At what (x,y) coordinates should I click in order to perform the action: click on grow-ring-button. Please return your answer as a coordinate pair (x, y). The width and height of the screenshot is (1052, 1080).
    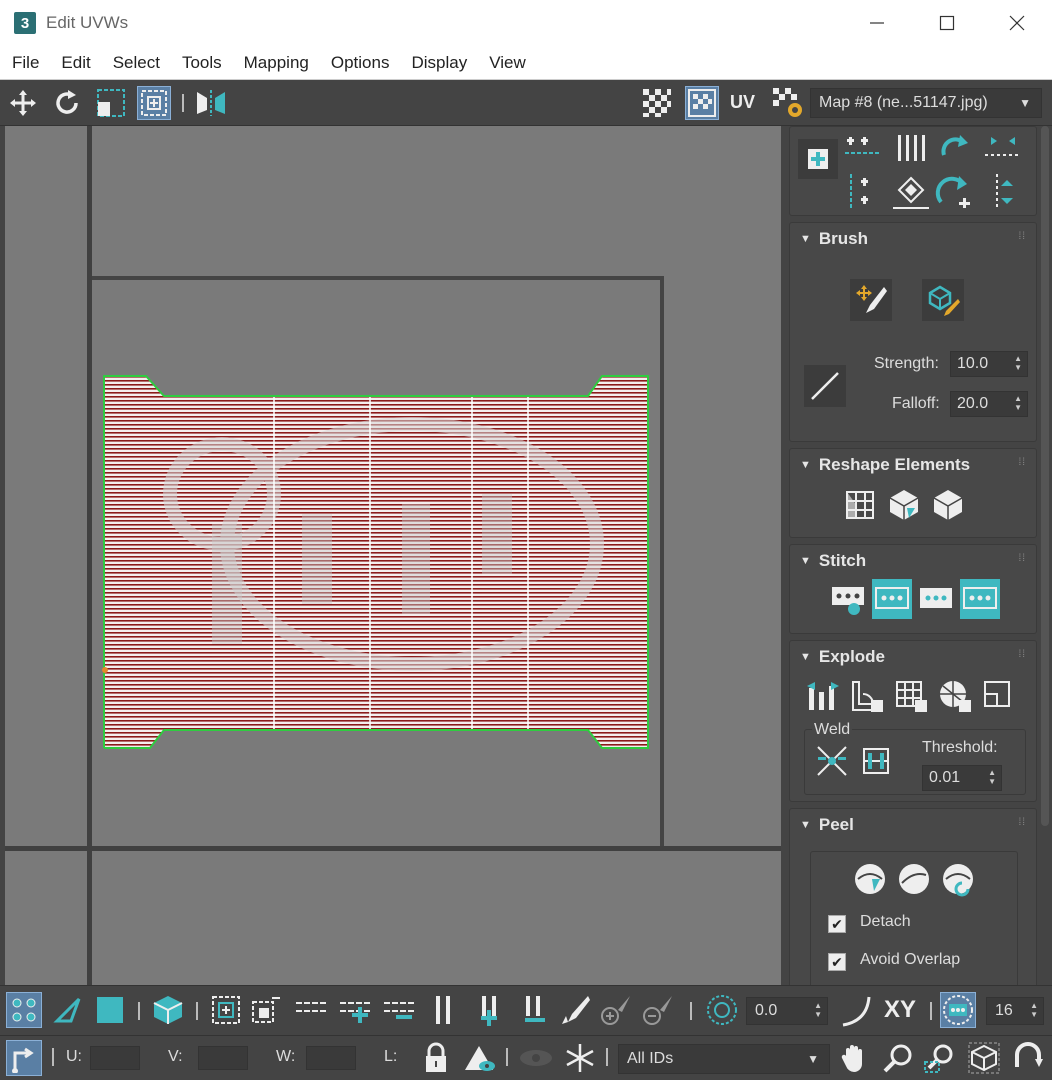
    Looking at the image, I should click on (490, 1010).